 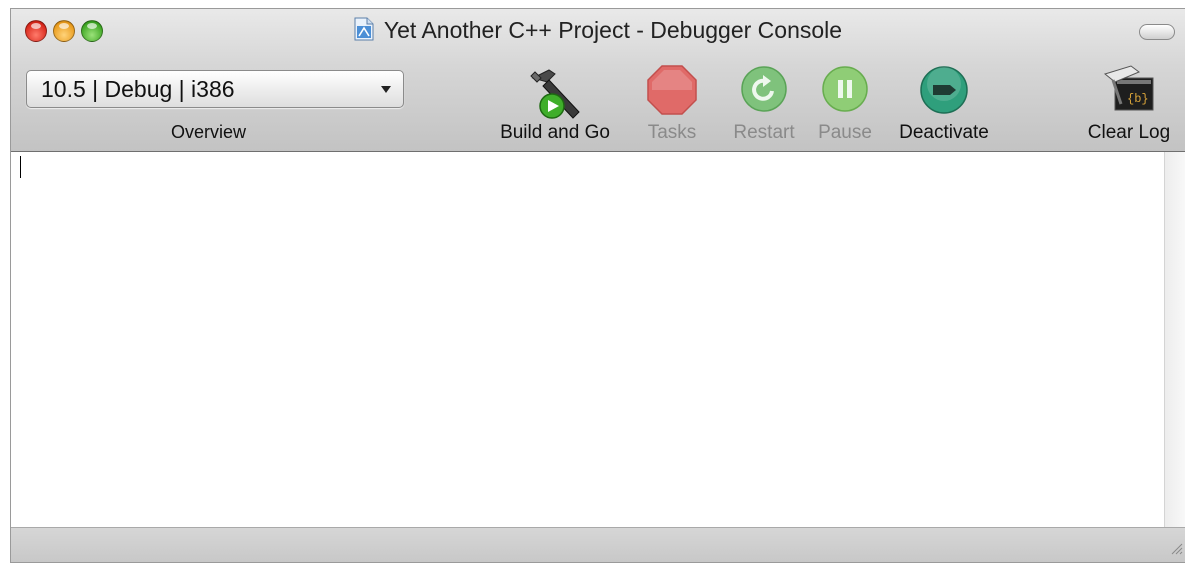 I want to click on deactivate-button: Deactivate, so click(x=944, y=104).